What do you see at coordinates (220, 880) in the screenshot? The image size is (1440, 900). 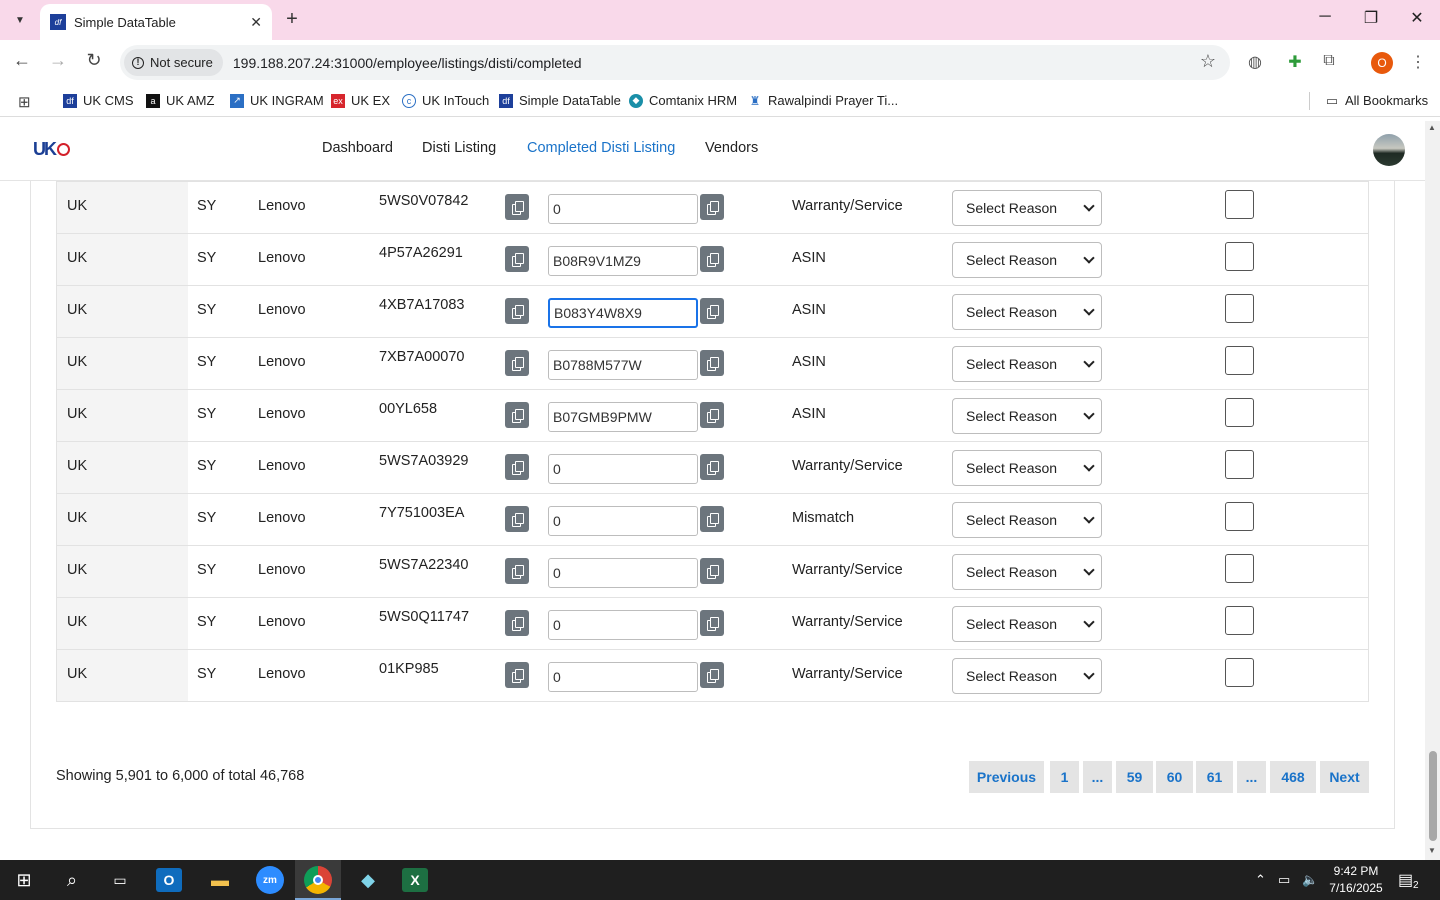 I see `file-explorer-icon: ▬` at bounding box center [220, 880].